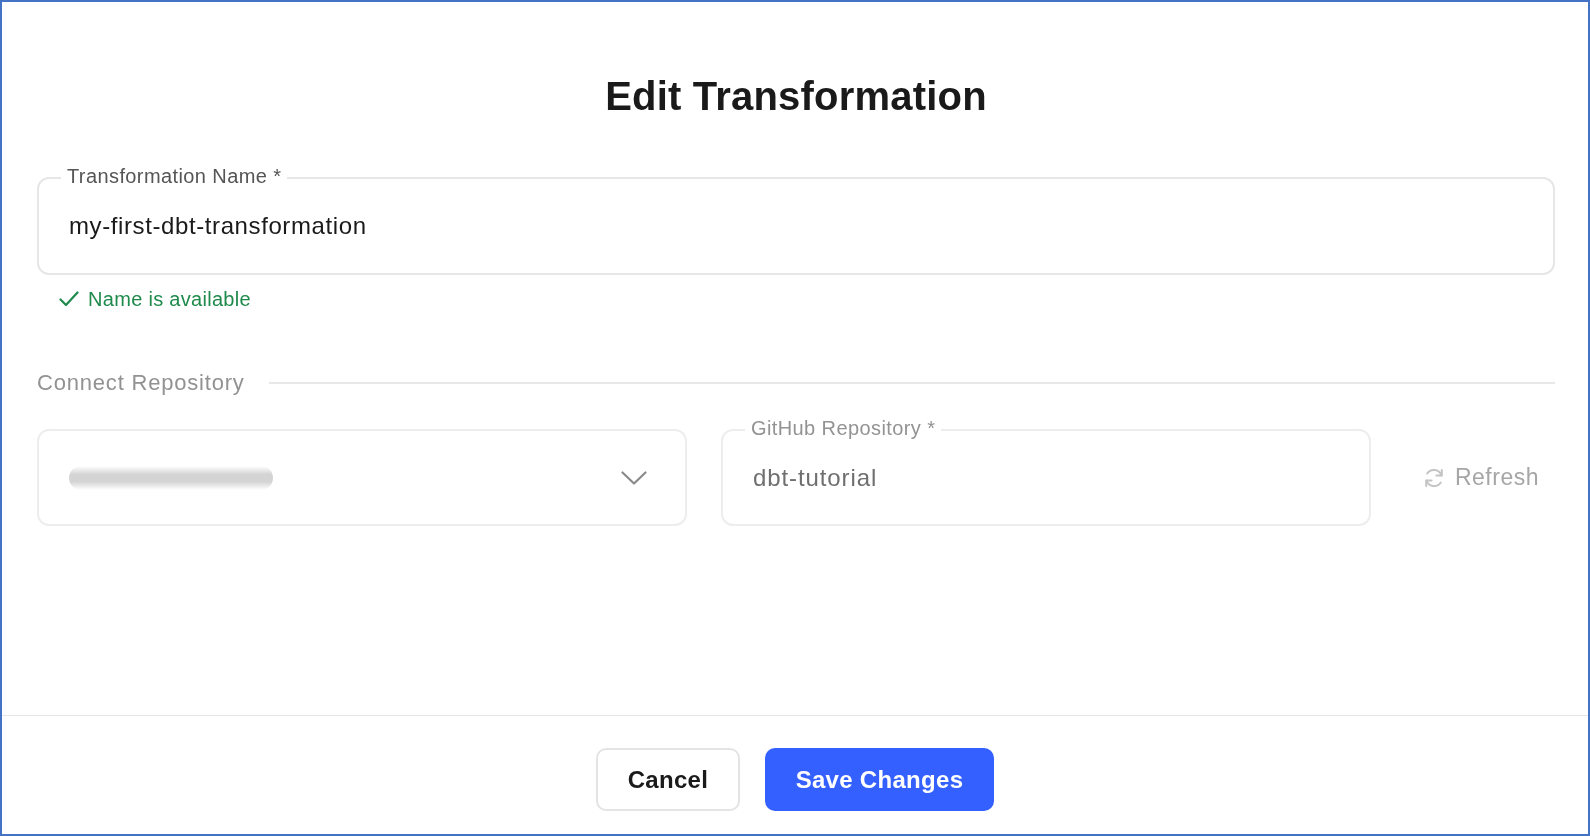 This screenshot has height=836, width=1590. Describe the element at coordinates (879, 779) in the screenshot. I see `save-button: Save Changes` at that location.